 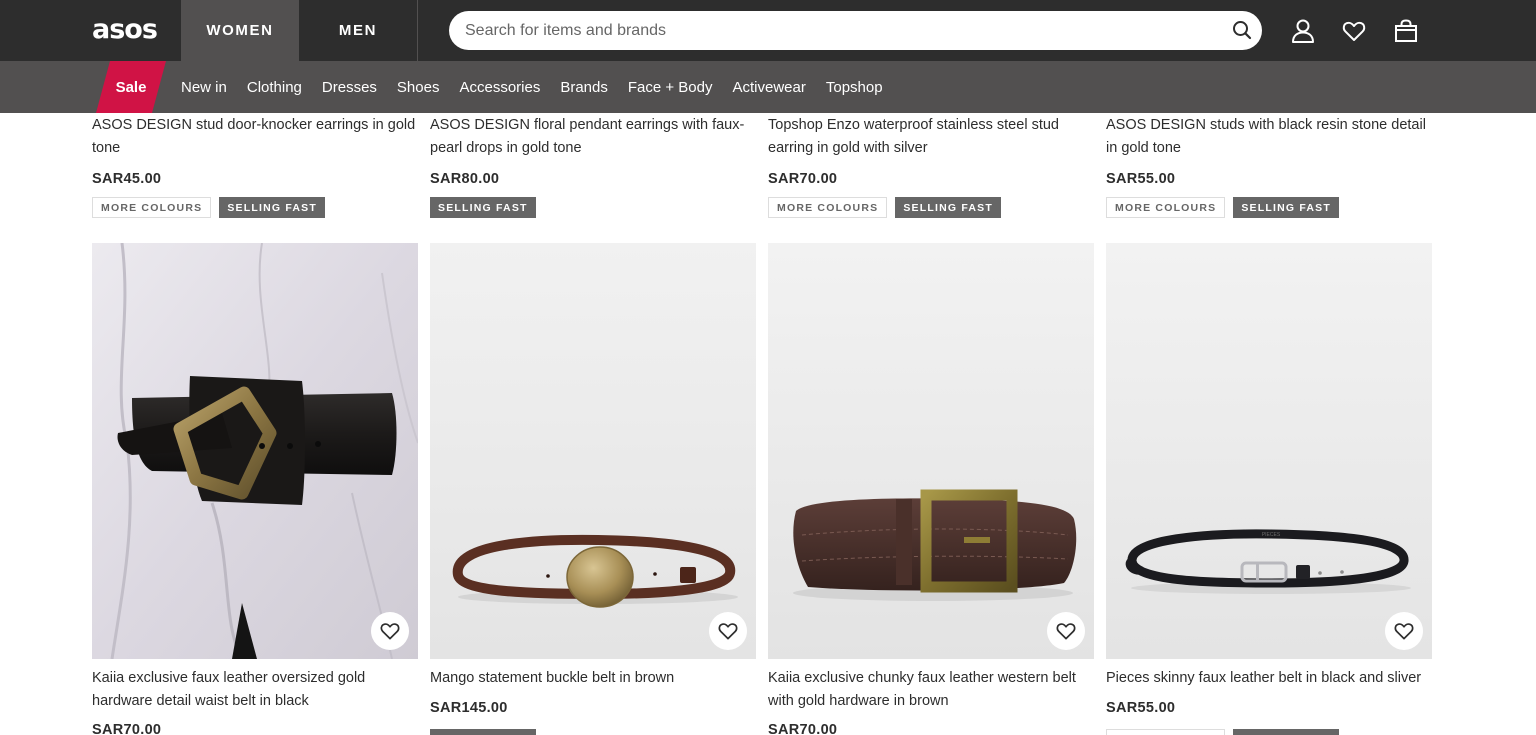 What do you see at coordinates (274, 87) in the screenshot?
I see `nav-item-clothing: Clothing` at bounding box center [274, 87].